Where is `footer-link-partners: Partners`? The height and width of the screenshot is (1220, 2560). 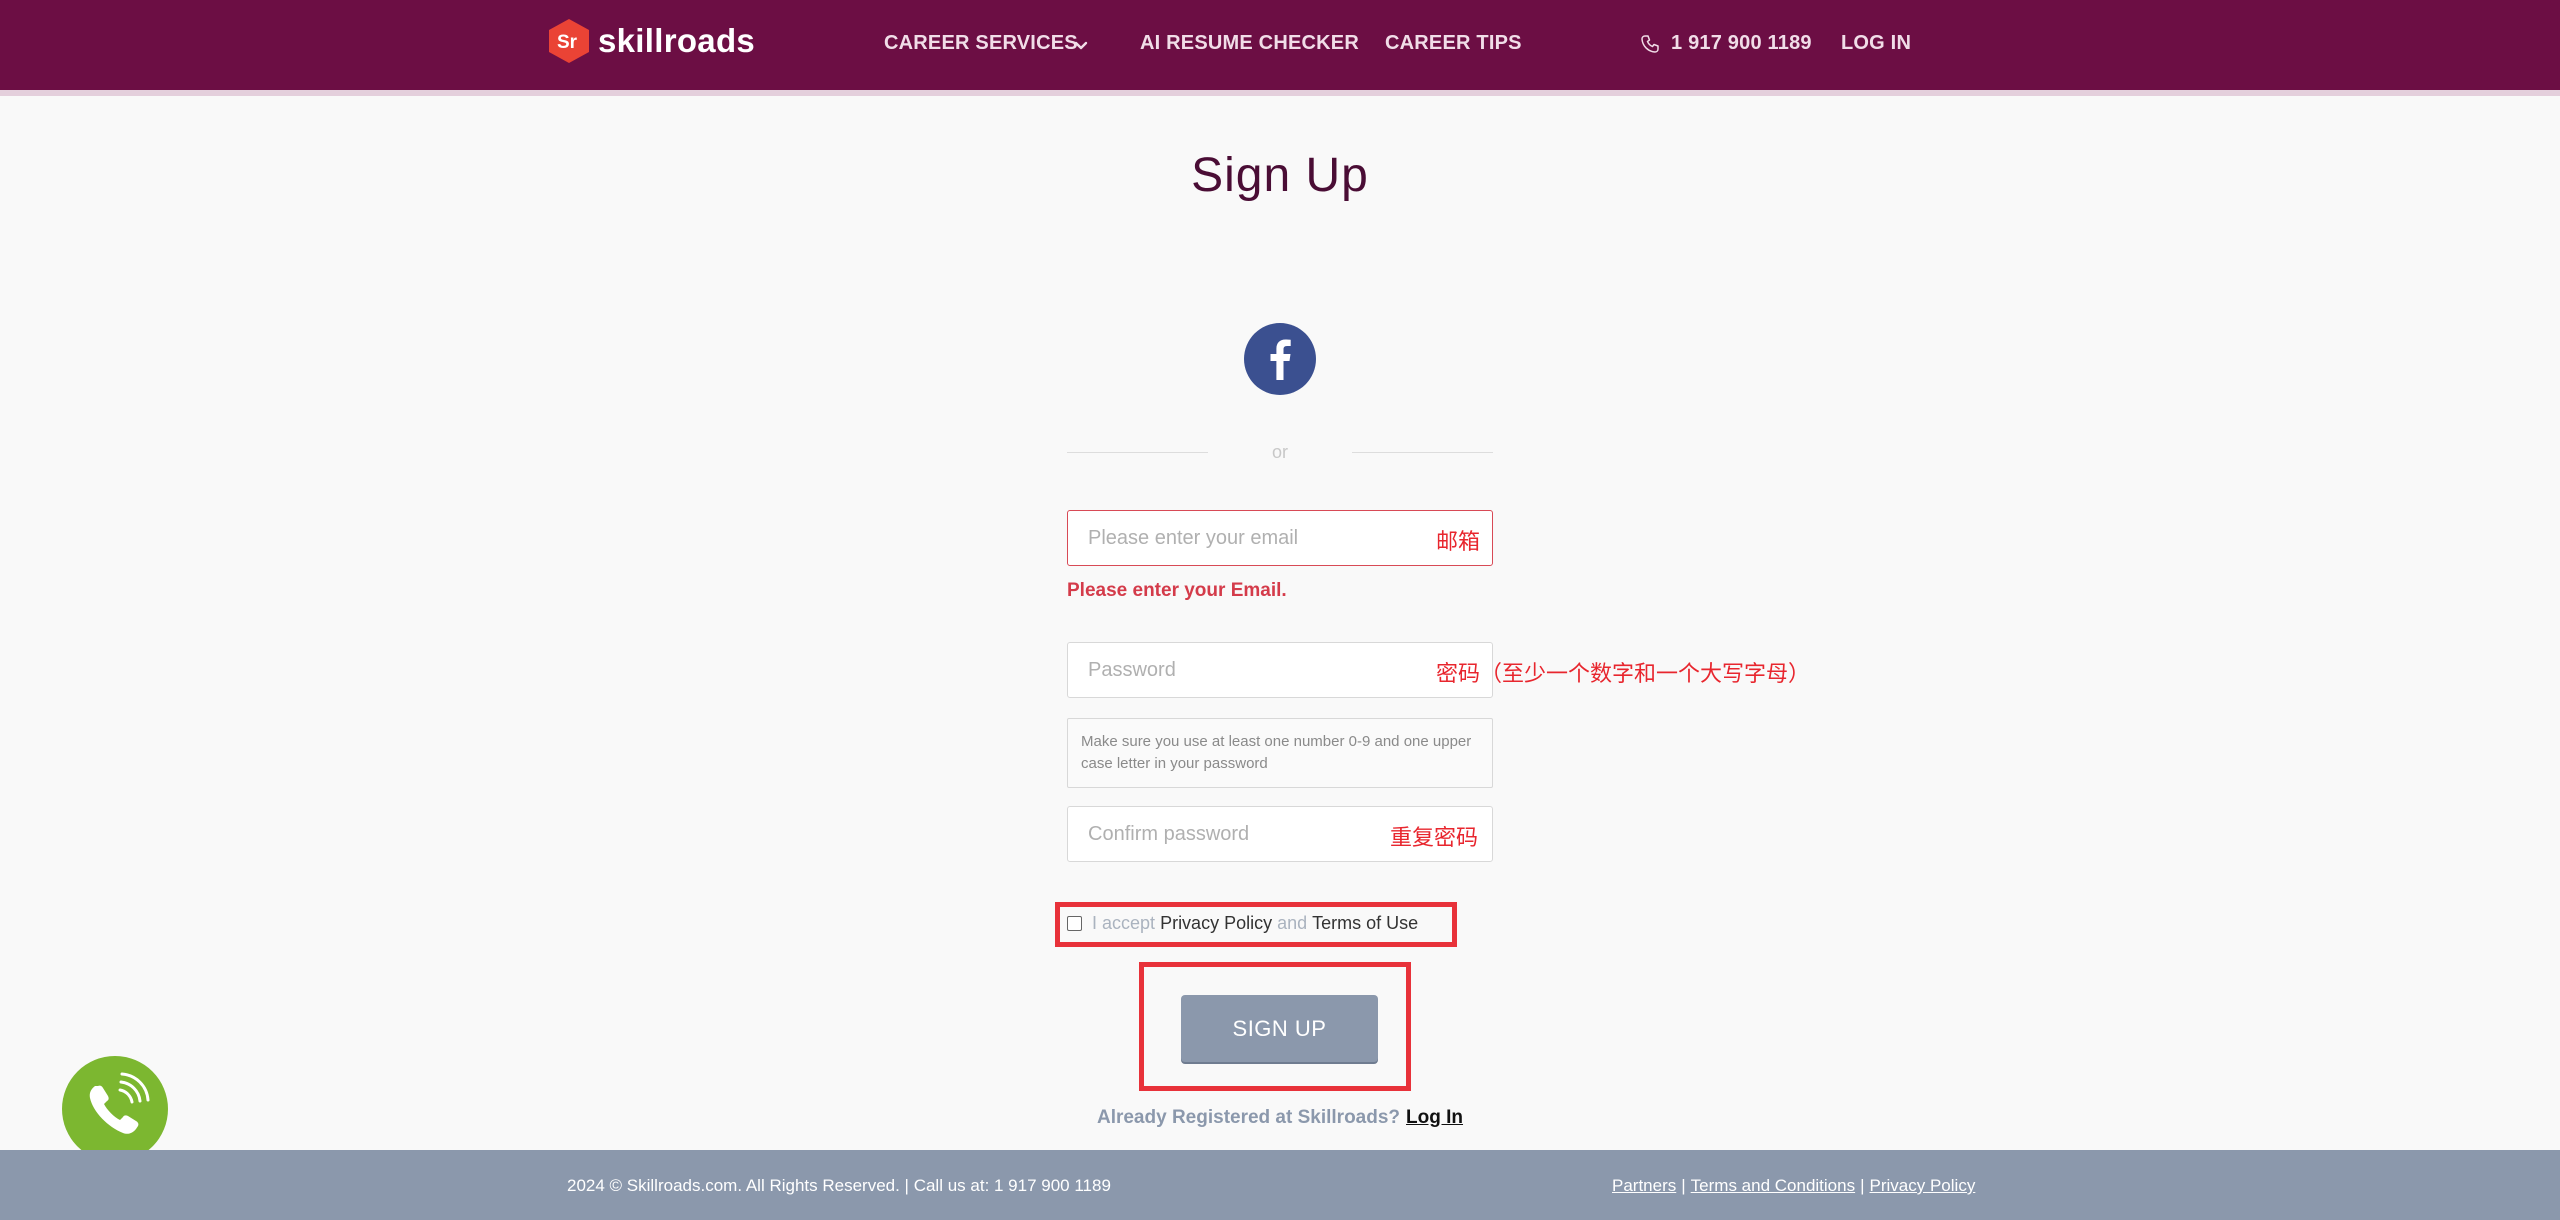
footer-link-partners: Partners is located at coordinates (1644, 1185).